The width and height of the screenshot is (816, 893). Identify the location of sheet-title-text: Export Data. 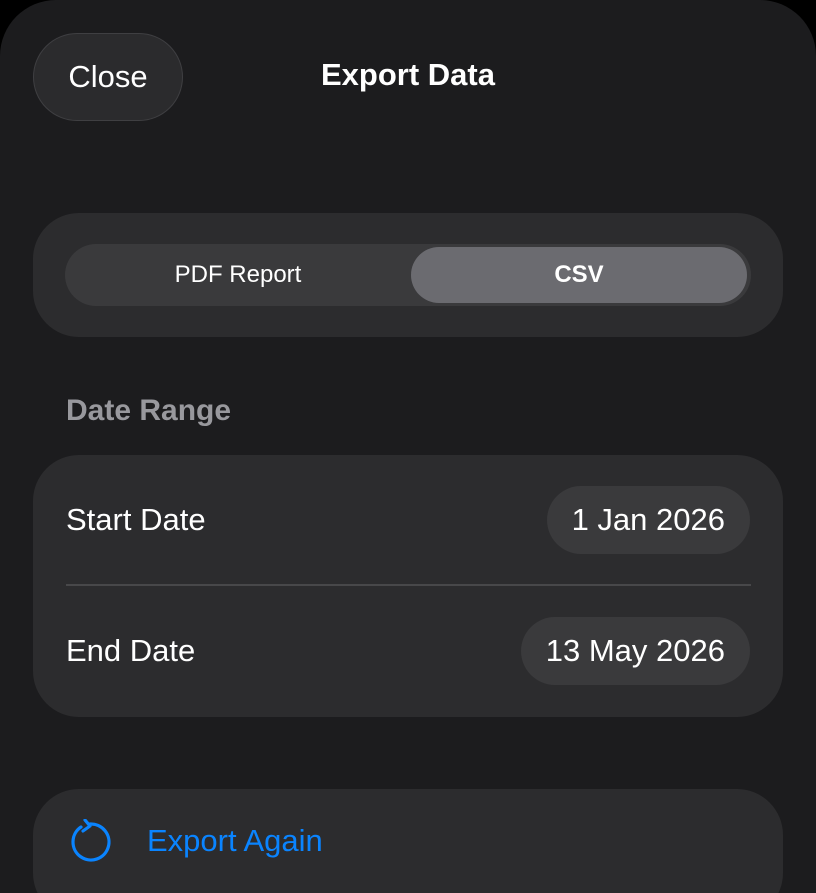
(408, 74).